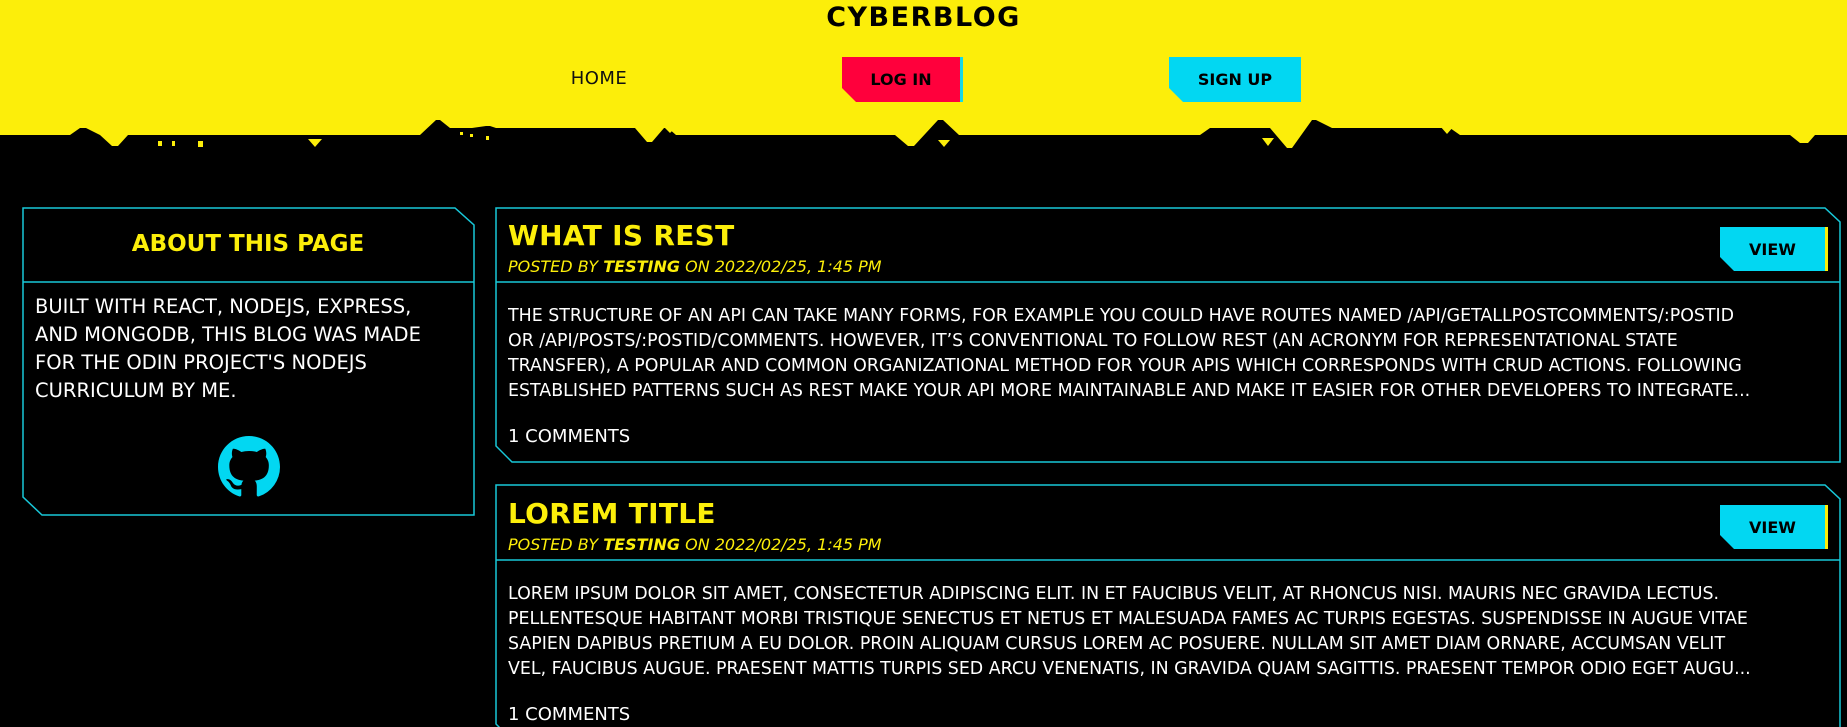 The image size is (1847, 727). I want to click on post-comments-count: 1 COMMENTS, so click(569, 715).